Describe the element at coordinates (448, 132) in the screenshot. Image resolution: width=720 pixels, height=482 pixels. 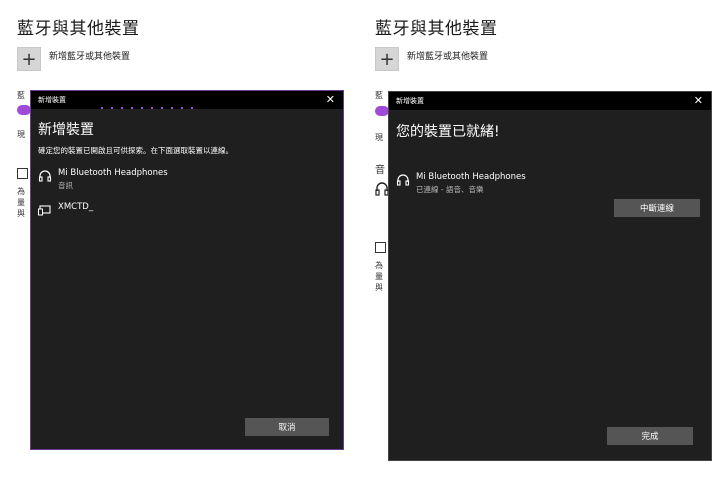
I see `dialog-heading: 您的裝置已就緒!` at that location.